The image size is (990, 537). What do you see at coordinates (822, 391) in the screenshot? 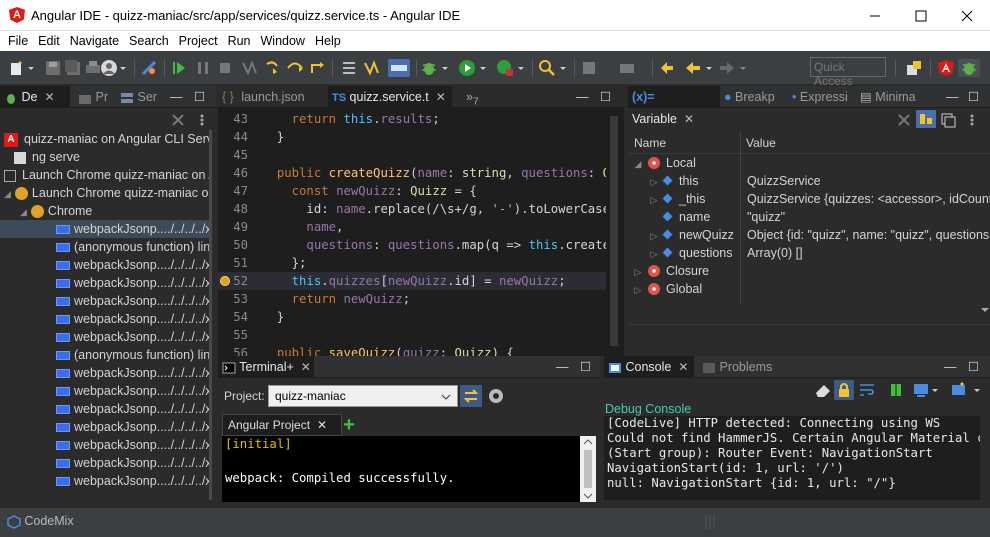
I see `clear-console-icon` at bounding box center [822, 391].